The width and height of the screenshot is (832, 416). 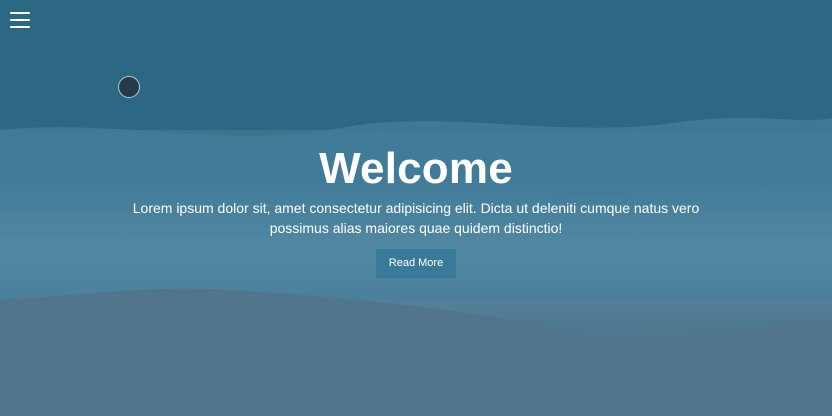 What do you see at coordinates (20, 13) in the screenshot?
I see `menu-bar-top` at bounding box center [20, 13].